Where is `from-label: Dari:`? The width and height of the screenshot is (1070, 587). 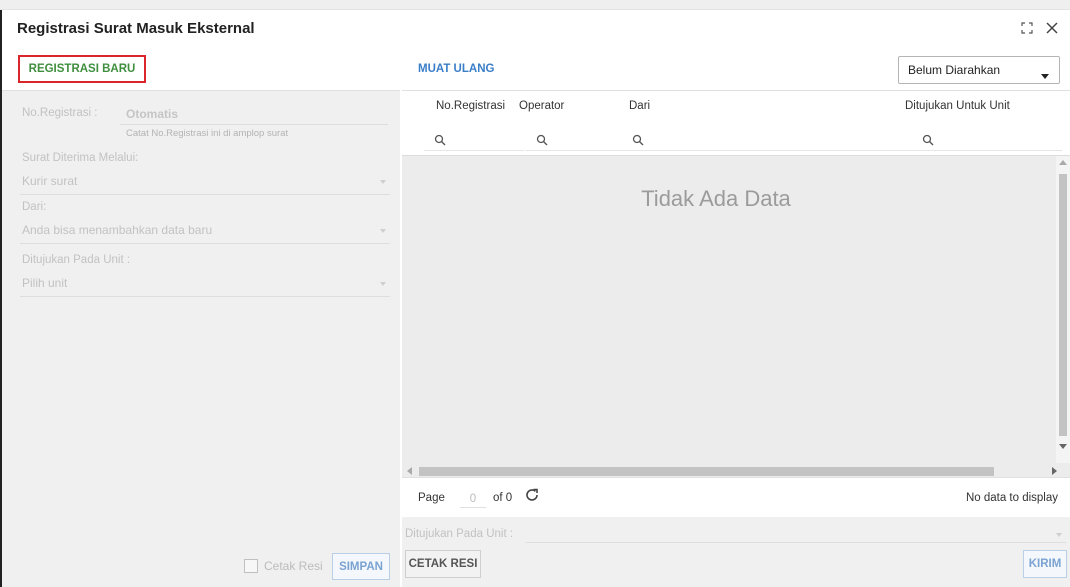 from-label: Dari: is located at coordinates (34, 207).